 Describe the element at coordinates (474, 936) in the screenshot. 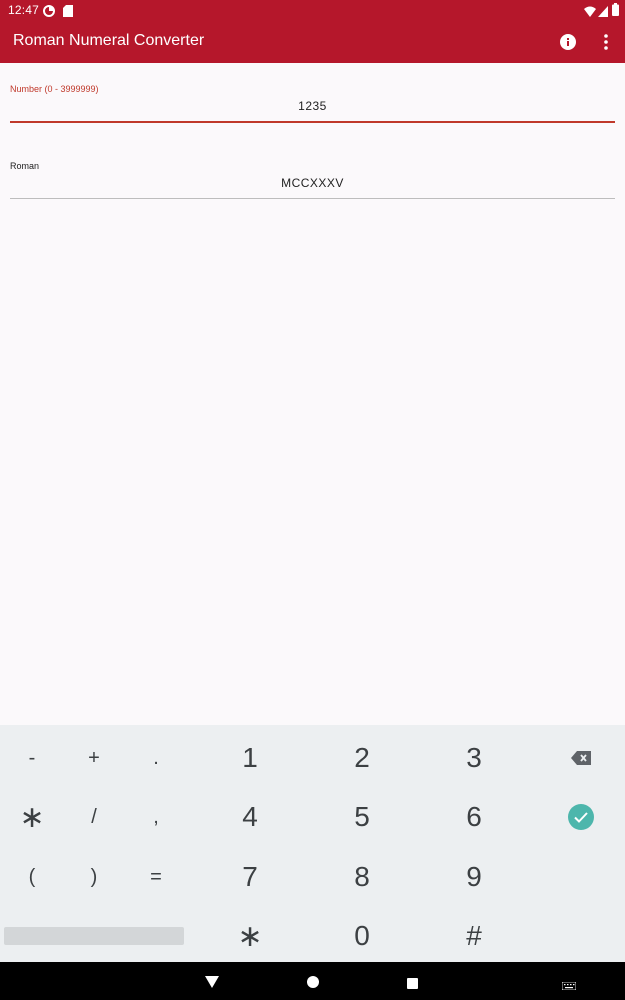

I see `key-hash: #` at that location.